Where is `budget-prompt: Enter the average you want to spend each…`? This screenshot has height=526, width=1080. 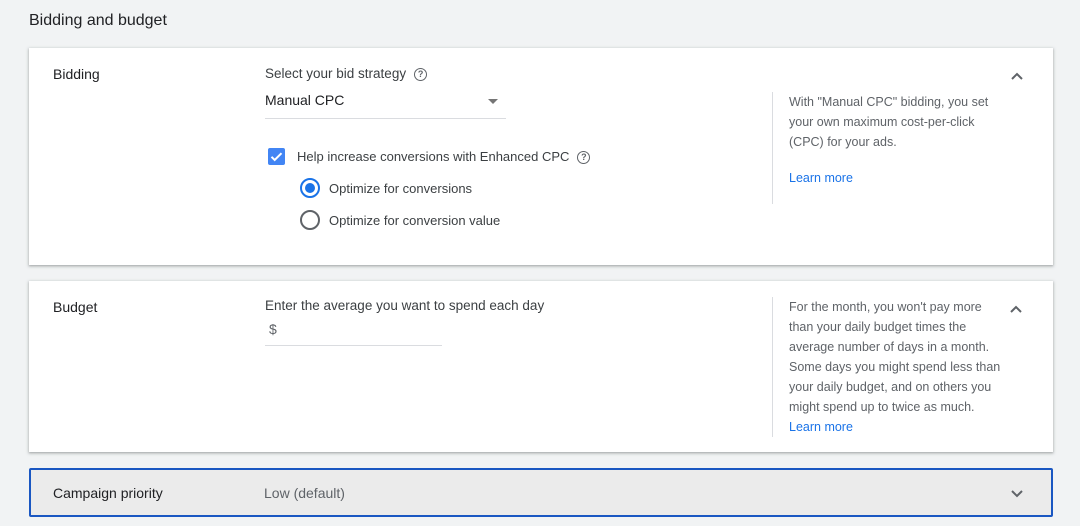 budget-prompt: Enter the average you want to spend each… is located at coordinates (405, 305).